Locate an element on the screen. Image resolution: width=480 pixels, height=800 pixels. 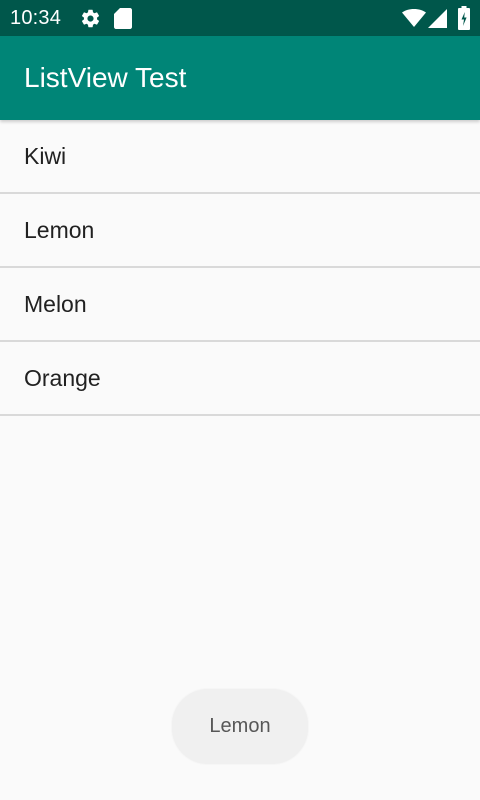
list-item: Melon is located at coordinates (240, 305).